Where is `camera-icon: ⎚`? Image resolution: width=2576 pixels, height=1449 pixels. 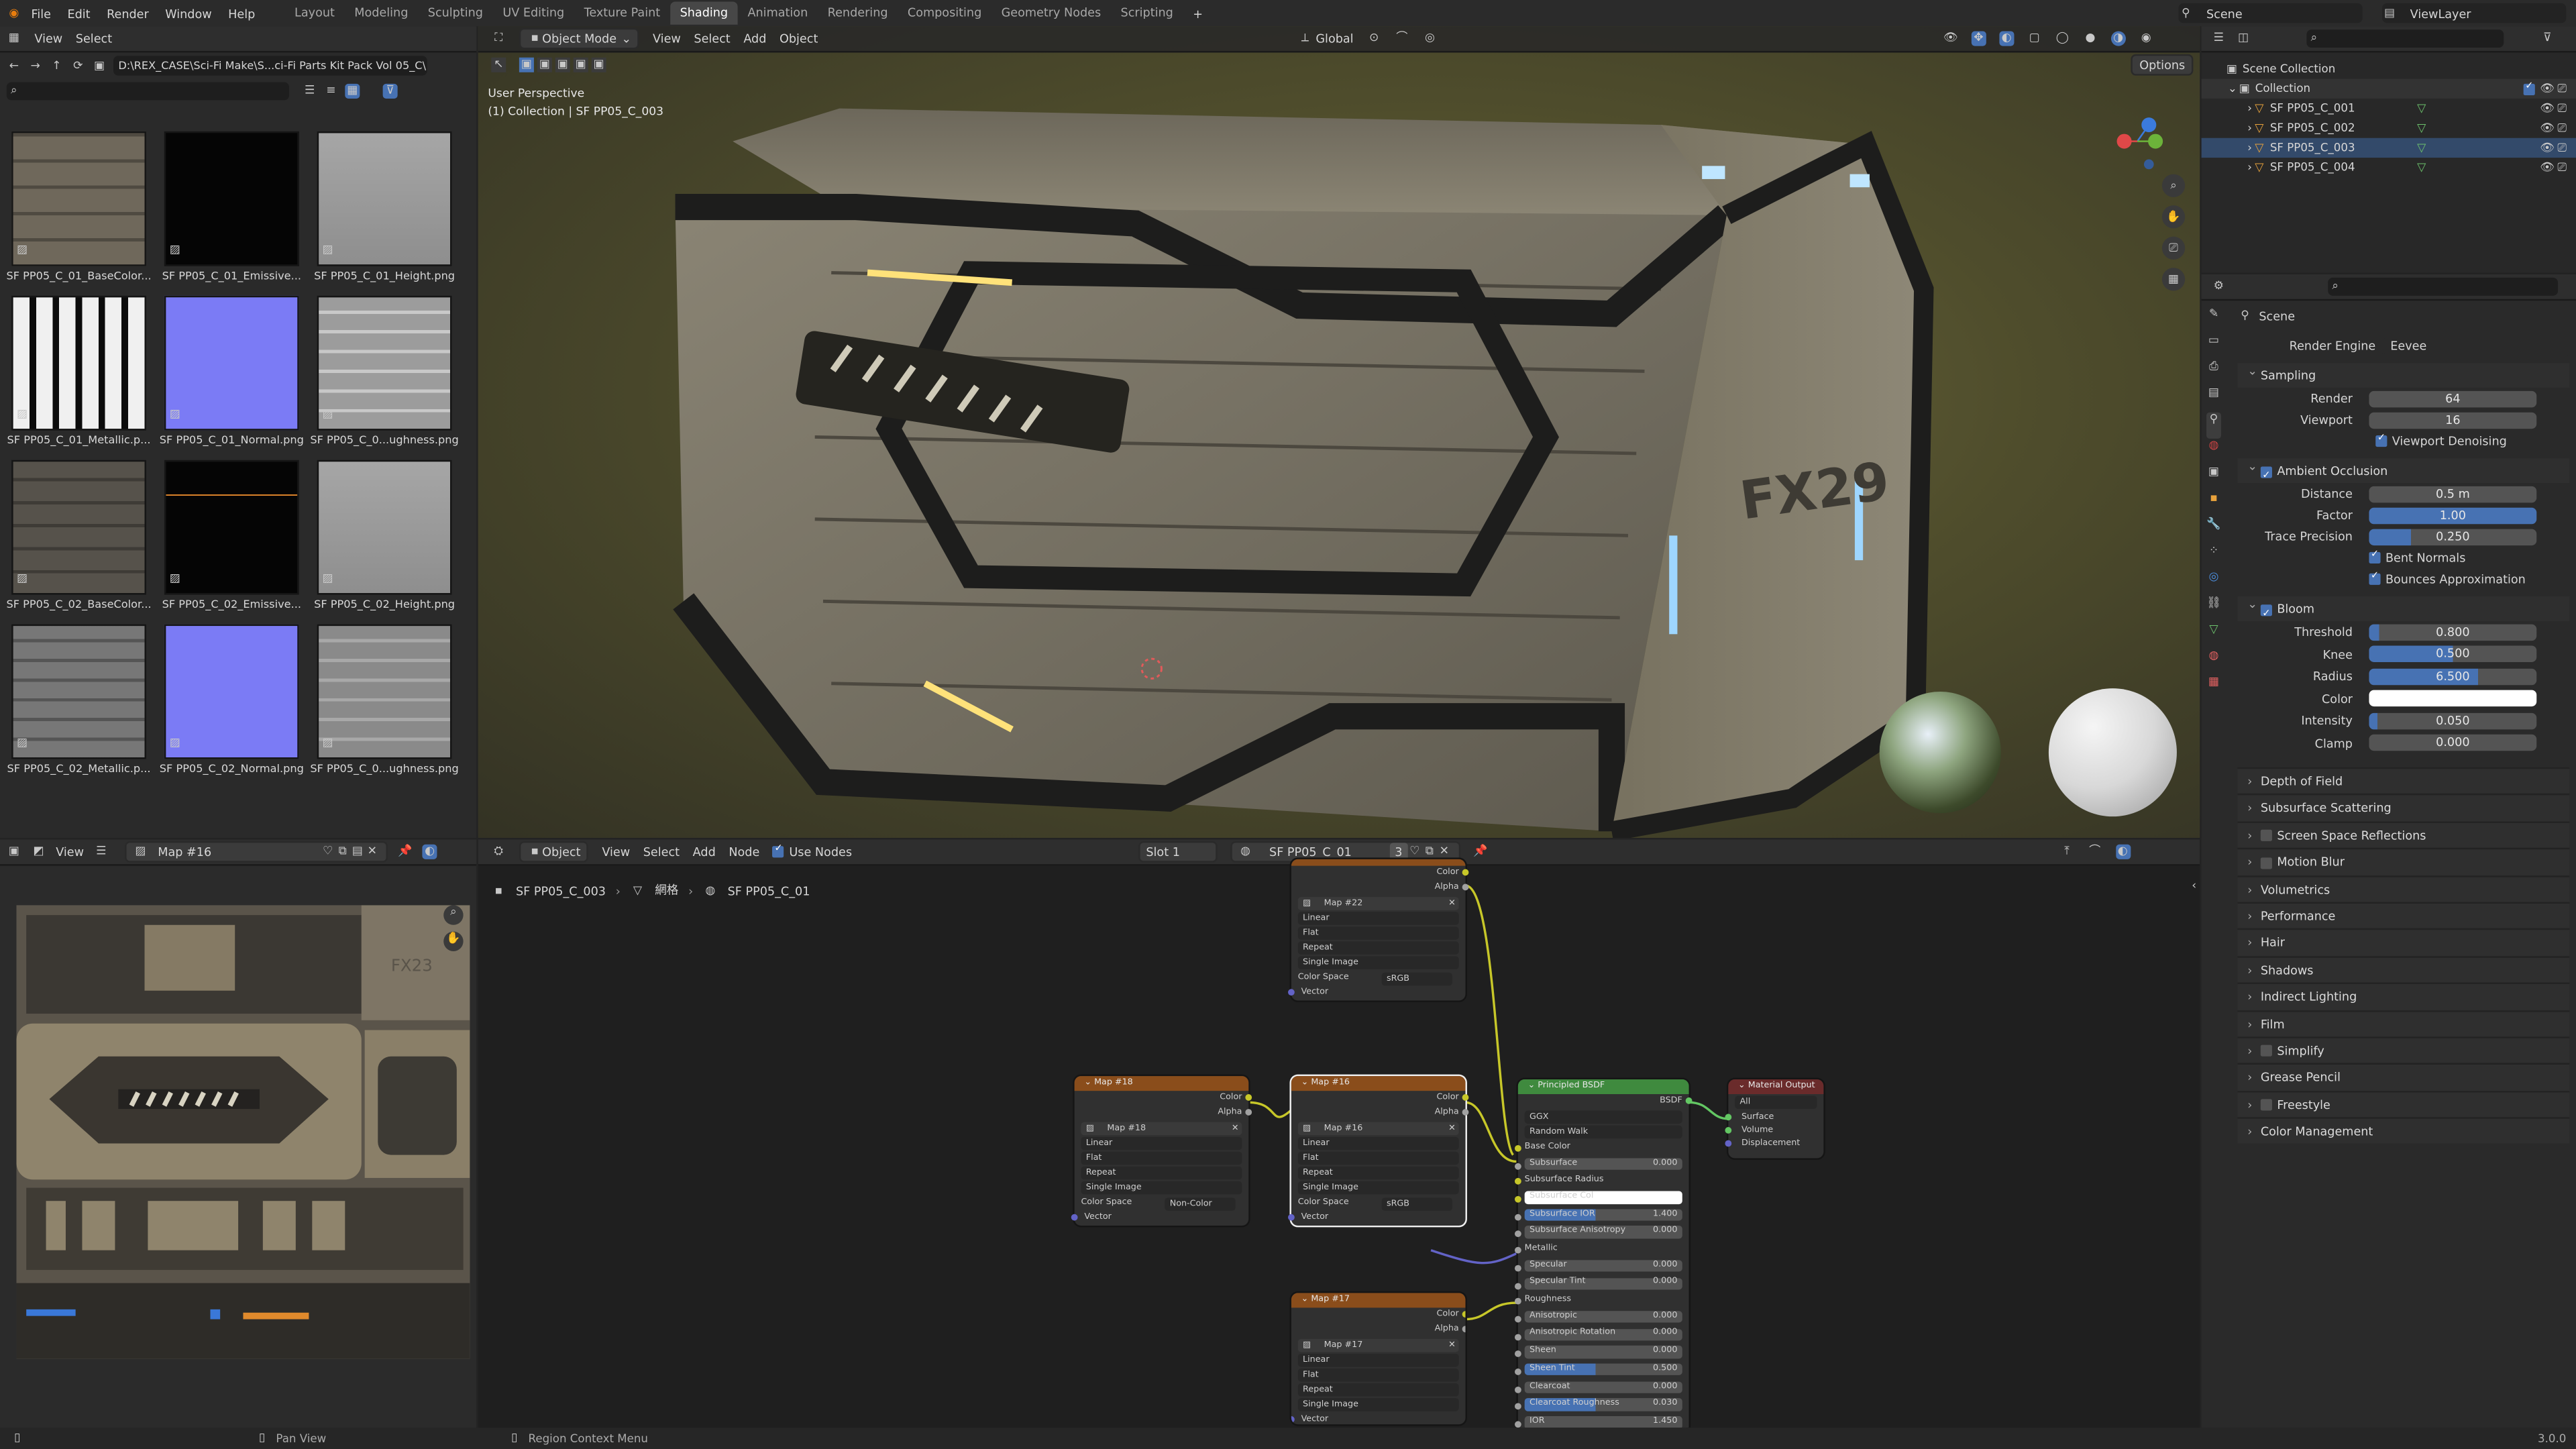
camera-icon: ⎚ is located at coordinates (2173, 248).